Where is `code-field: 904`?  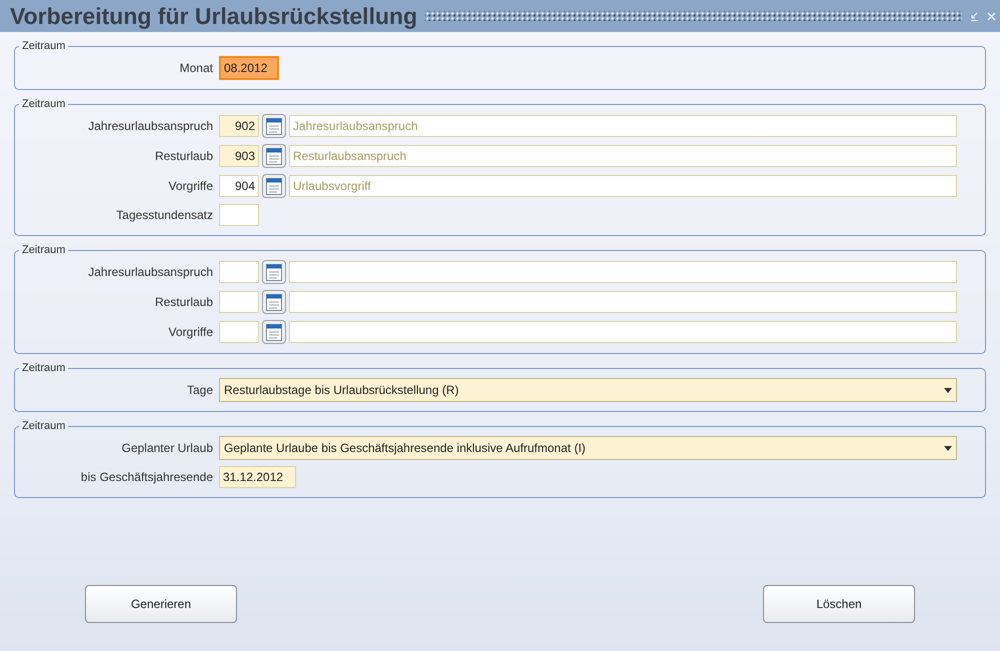
code-field: 904 is located at coordinates (239, 186).